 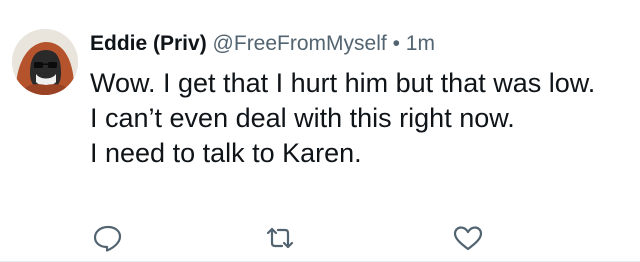 I want to click on like-icon, so click(x=468, y=238).